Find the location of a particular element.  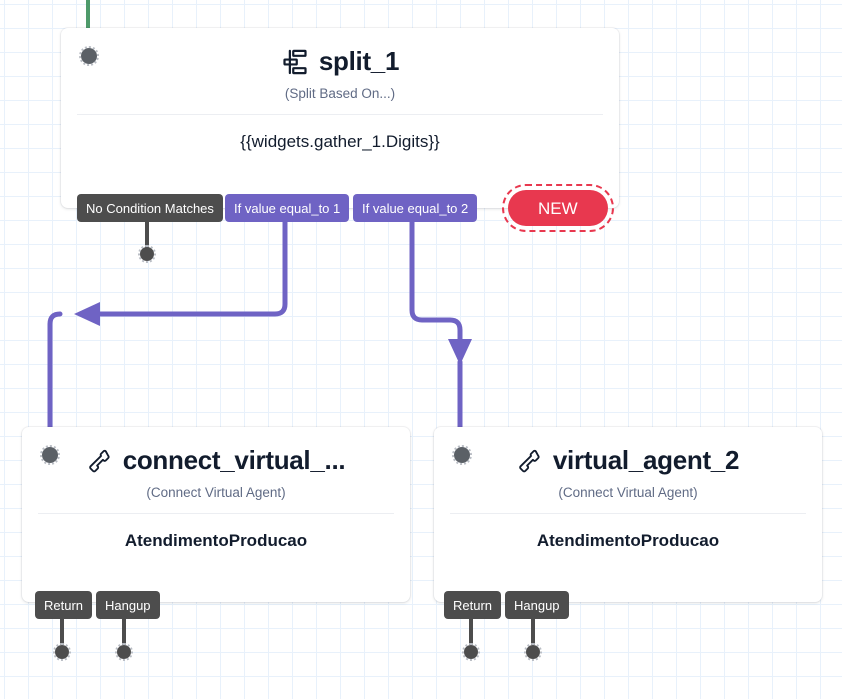

wire-equal-to-1-tail is located at coordinates (55, 377).